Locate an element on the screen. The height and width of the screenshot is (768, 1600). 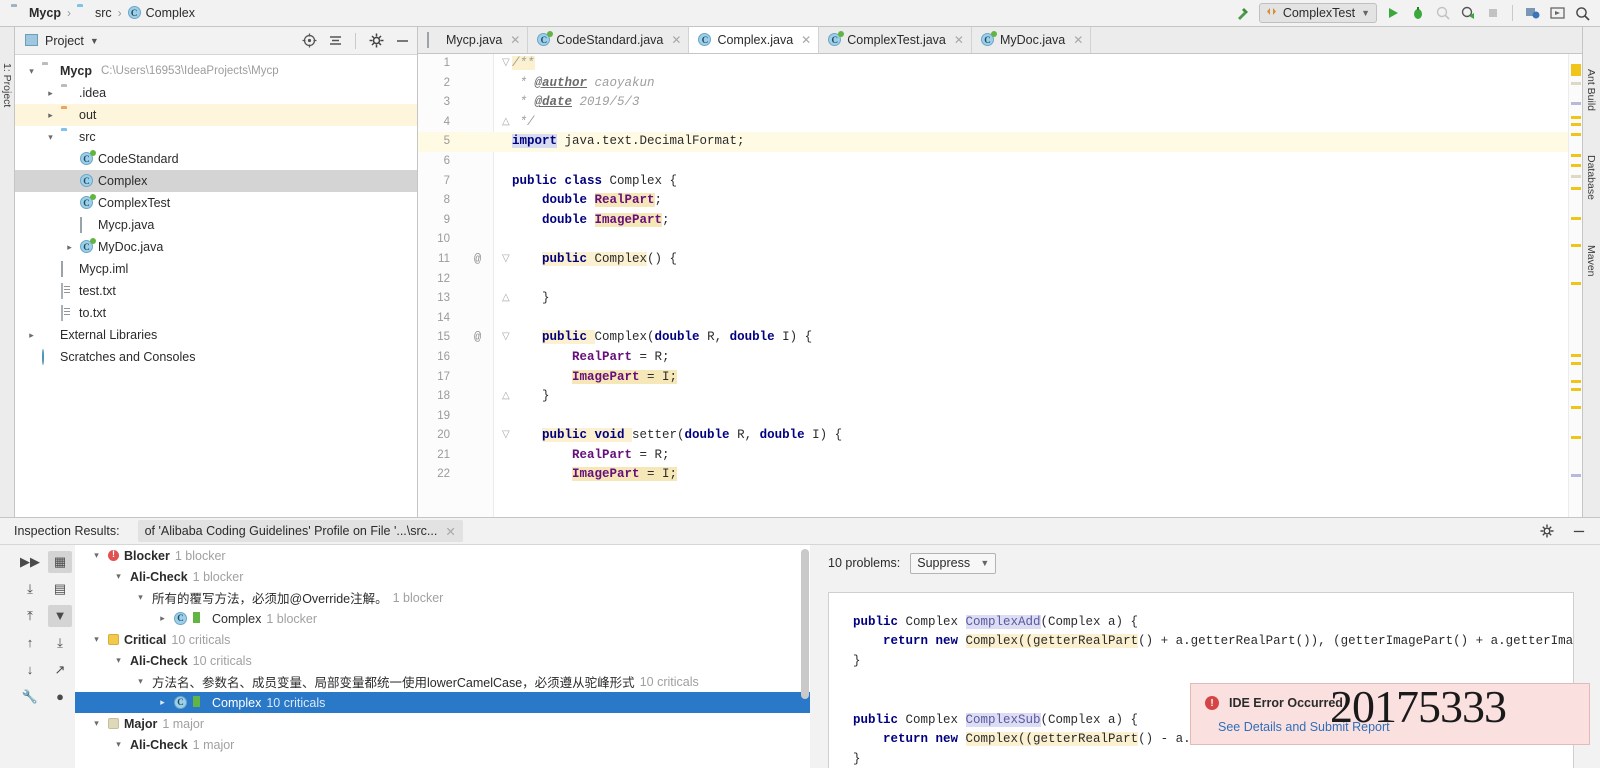
group-by-module-icon: ▤ is located at coordinates (60, 589).